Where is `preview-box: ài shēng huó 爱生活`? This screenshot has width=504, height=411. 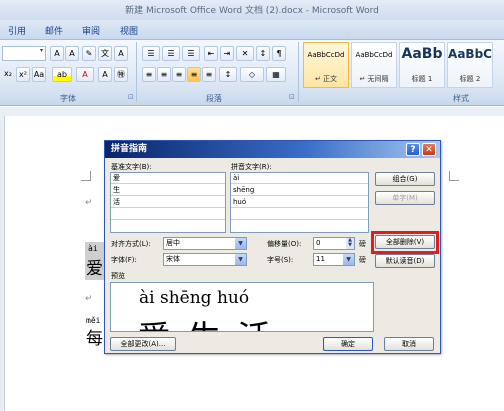
preview-box: ài shēng huó 爱生活 is located at coordinates (242, 307).